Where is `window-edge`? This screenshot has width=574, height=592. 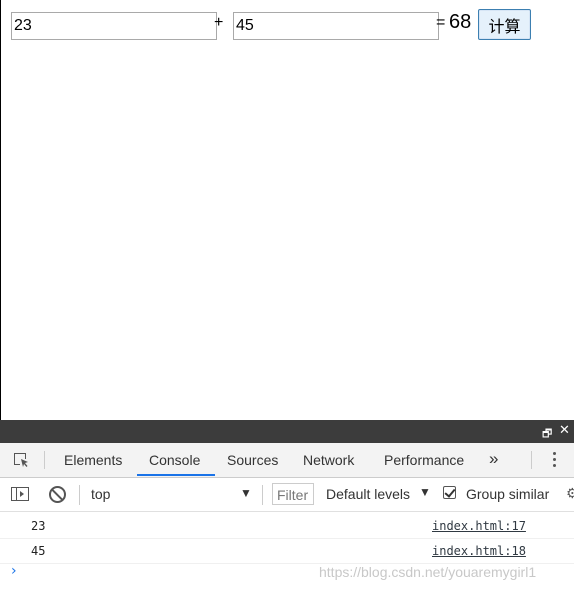
window-edge is located at coordinates (0, 210).